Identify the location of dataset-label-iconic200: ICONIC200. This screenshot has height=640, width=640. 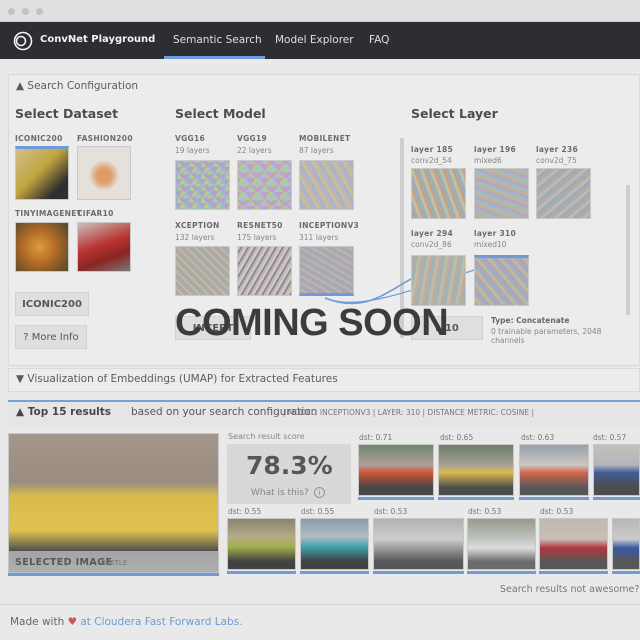
(39, 138).